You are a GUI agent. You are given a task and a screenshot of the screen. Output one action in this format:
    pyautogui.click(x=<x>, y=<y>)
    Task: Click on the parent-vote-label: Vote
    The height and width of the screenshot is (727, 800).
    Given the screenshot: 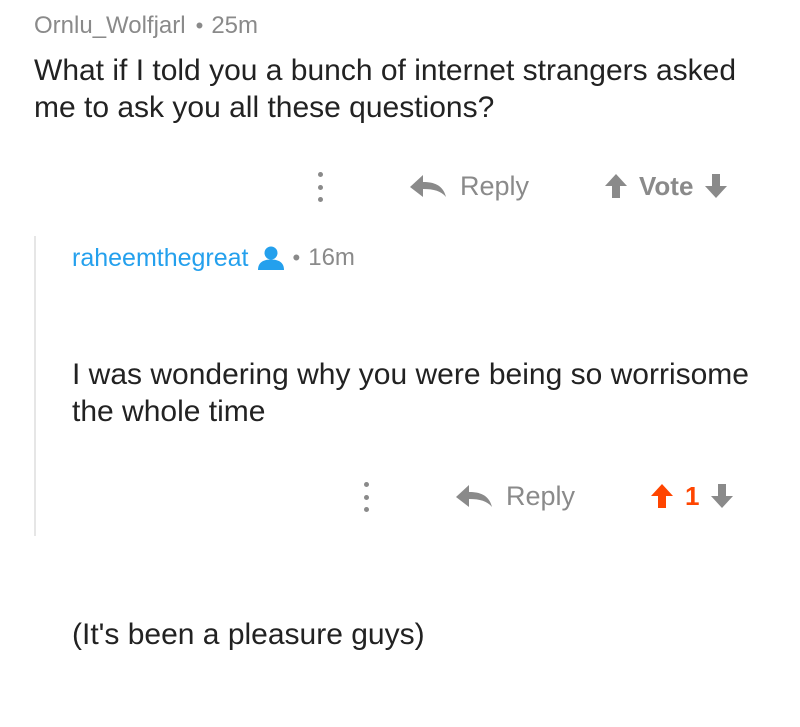 What is the action you would take?
    pyautogui.click(x=666, y=185)
    